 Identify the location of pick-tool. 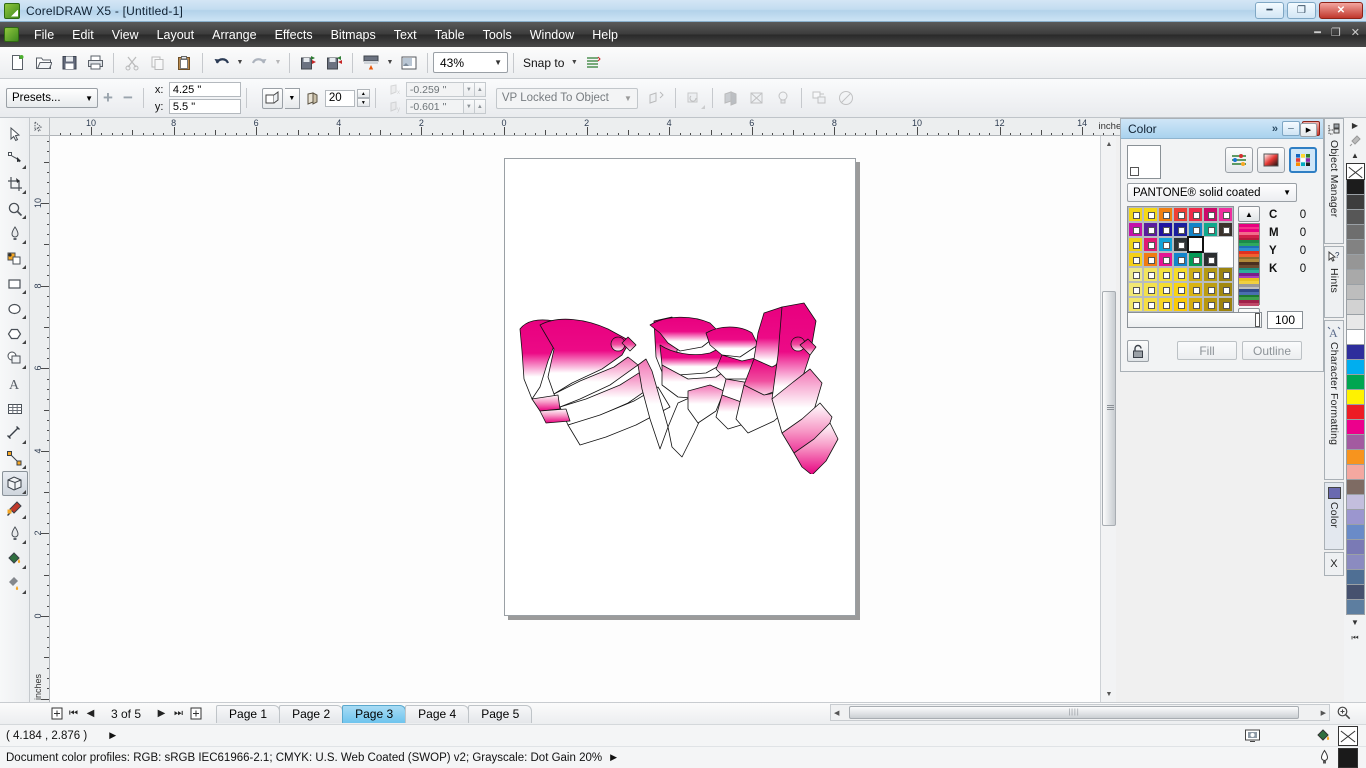
(15, 133).